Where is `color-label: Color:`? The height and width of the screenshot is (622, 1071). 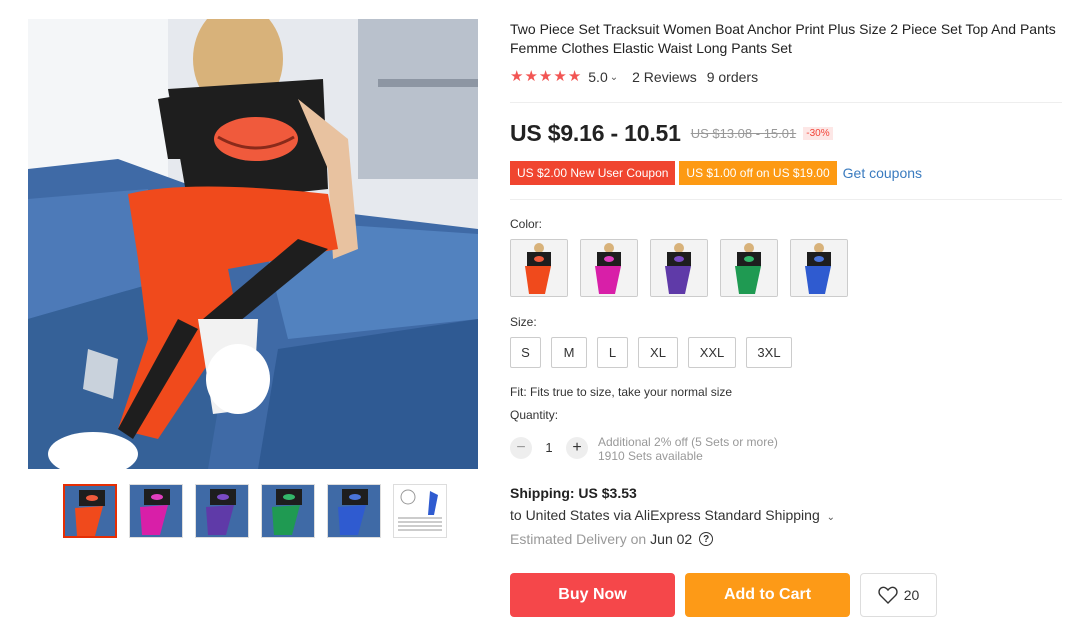
color-label: Color: is located at coordinates (526, 224).